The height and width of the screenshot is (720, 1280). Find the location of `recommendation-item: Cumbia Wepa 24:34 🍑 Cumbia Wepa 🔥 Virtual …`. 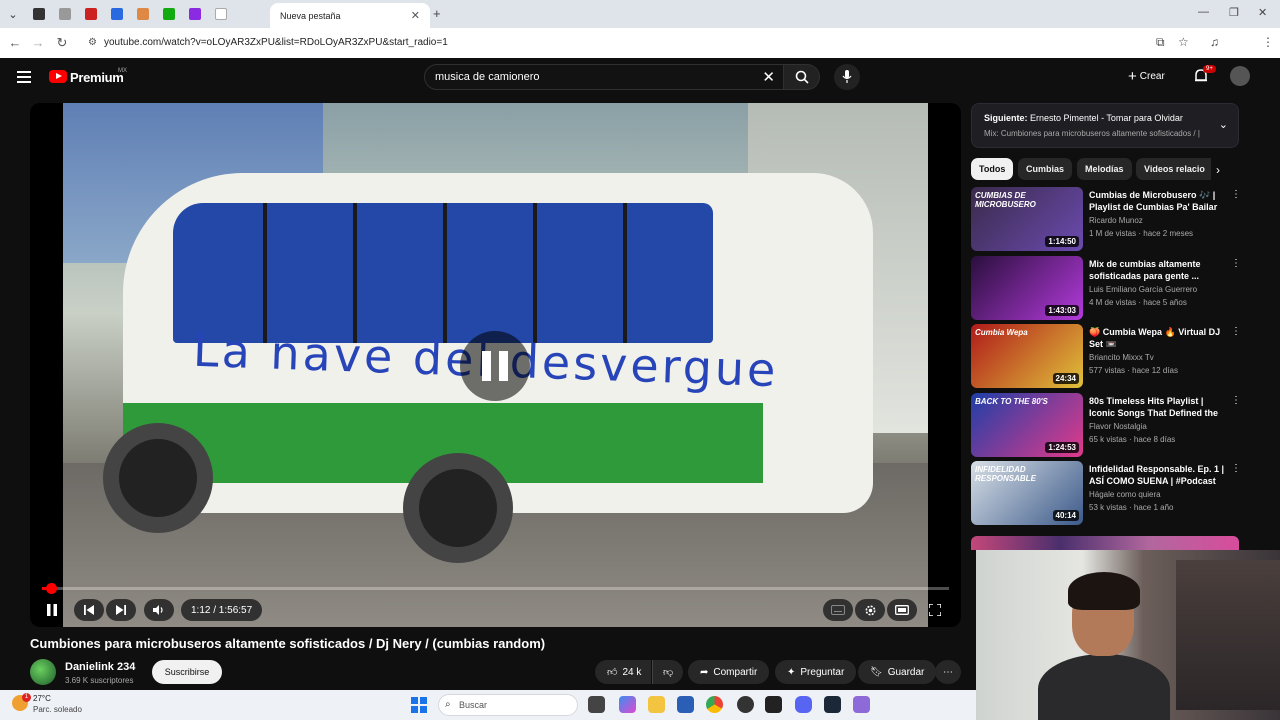

recommendation-item: Cumbia Wepa 24:34 🍑 Cumbia Wepa 🔥 Virtual … is located at coordinates (1106, 356).